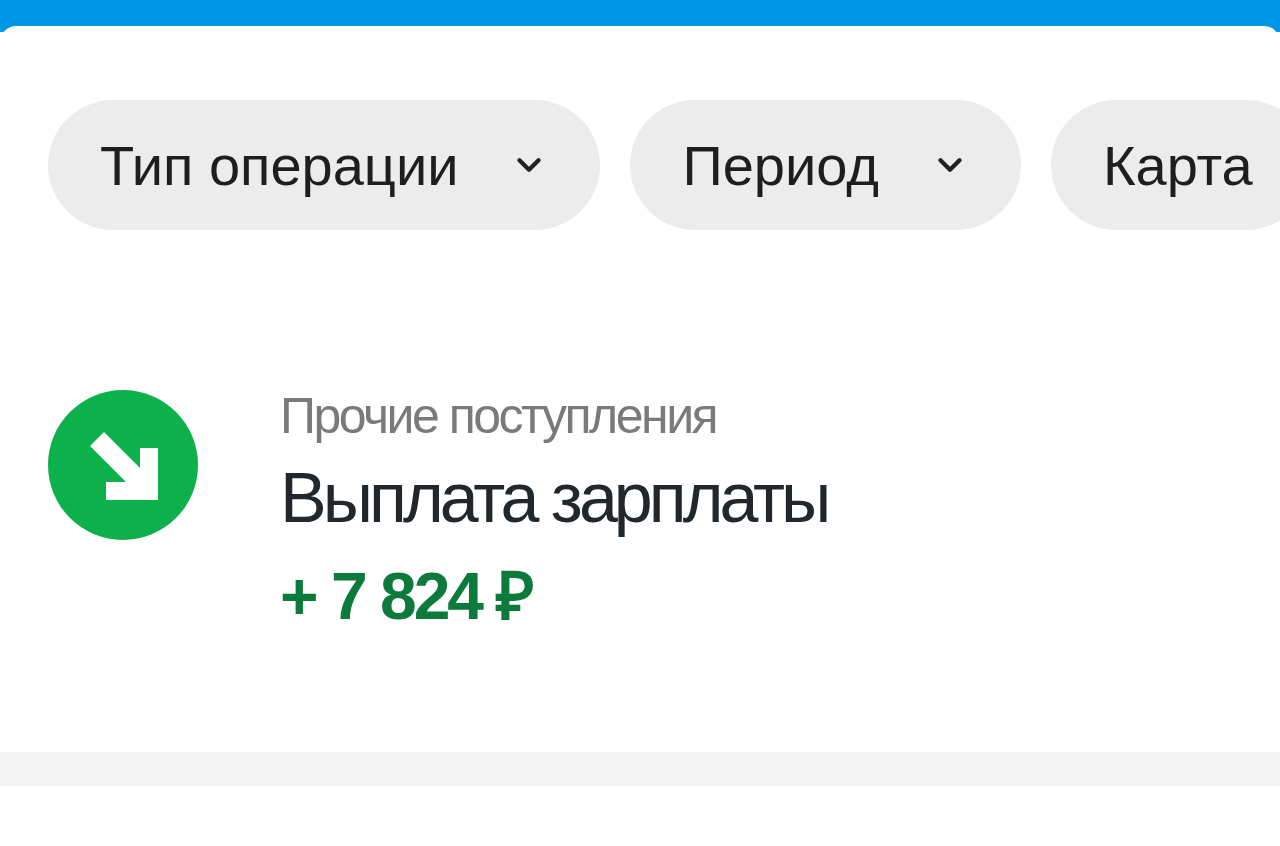  Describe the element at coordinates (324, 165) in the screenshot. I see `filter-chip: Тип операции` at that location.